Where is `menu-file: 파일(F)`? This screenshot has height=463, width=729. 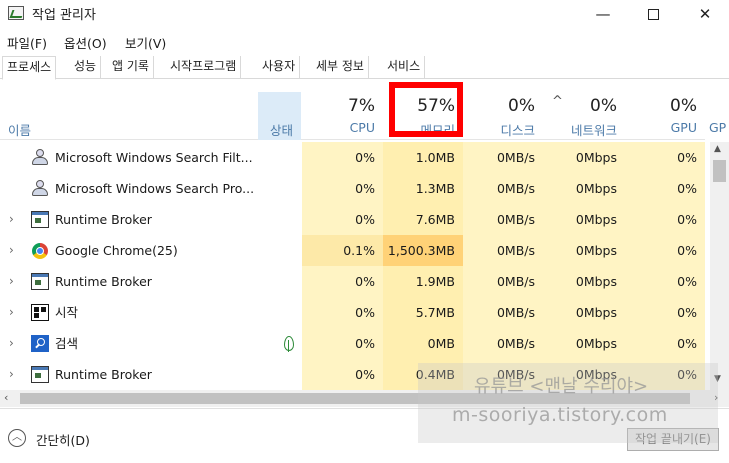
menu-file: 파일(F) is located at coordinates (27, 42).